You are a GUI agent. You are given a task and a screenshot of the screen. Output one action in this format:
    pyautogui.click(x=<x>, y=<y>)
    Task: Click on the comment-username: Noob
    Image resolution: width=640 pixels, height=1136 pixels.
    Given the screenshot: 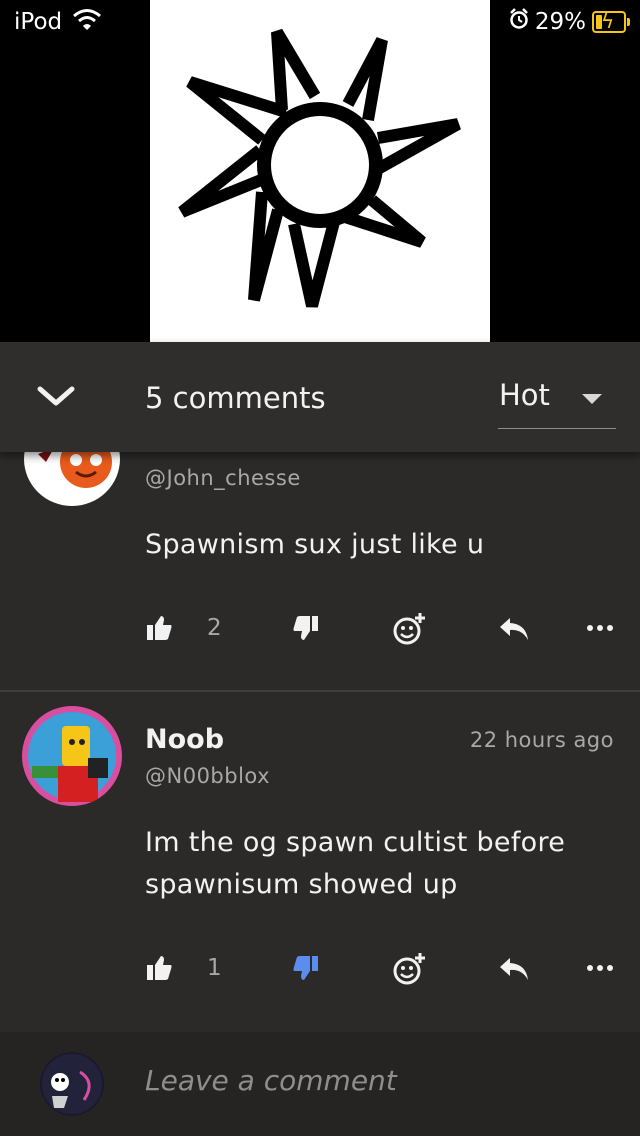 What is the action you would take?
    pyautogui.click(x=184, y=739)
    